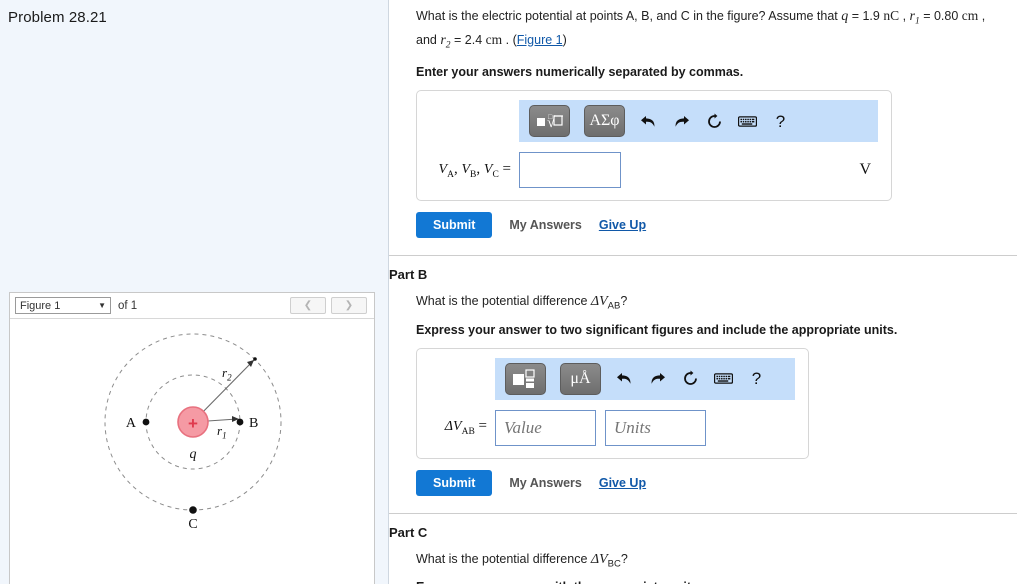  I want to click on part-c-divider, so click(703, 513).